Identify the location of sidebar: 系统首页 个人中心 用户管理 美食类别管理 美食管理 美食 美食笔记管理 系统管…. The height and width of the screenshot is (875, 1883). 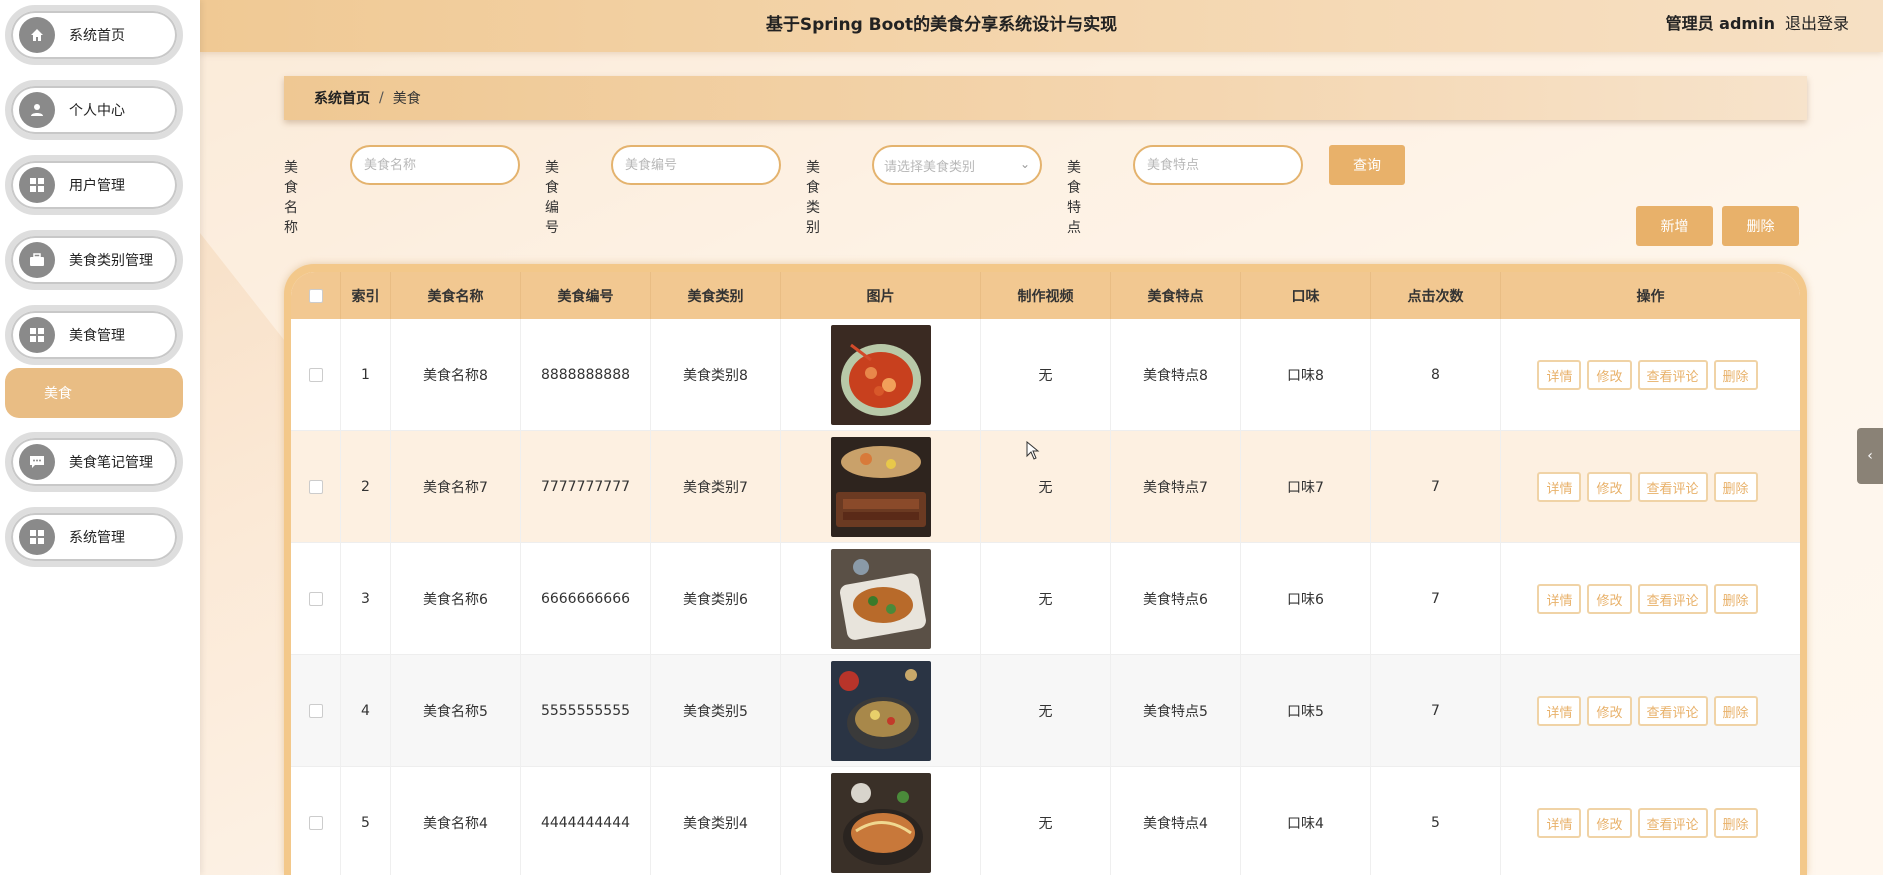
(100, 437).